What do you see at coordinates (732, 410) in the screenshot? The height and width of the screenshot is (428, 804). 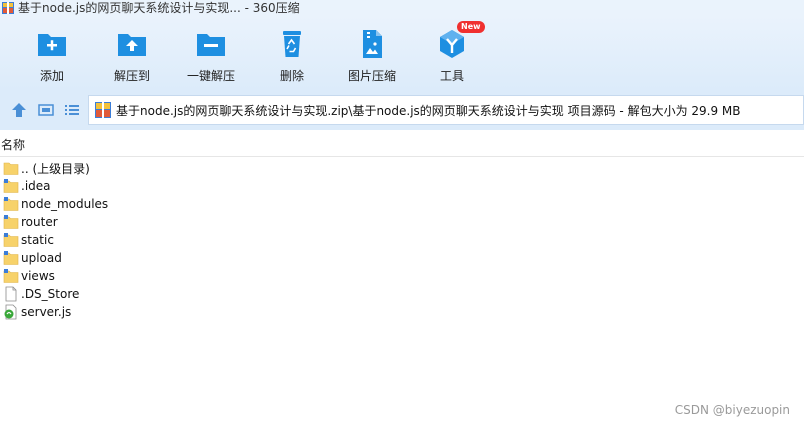 I see `watermark: CSDN @biyezuopin` at bounding box center [732, 410].